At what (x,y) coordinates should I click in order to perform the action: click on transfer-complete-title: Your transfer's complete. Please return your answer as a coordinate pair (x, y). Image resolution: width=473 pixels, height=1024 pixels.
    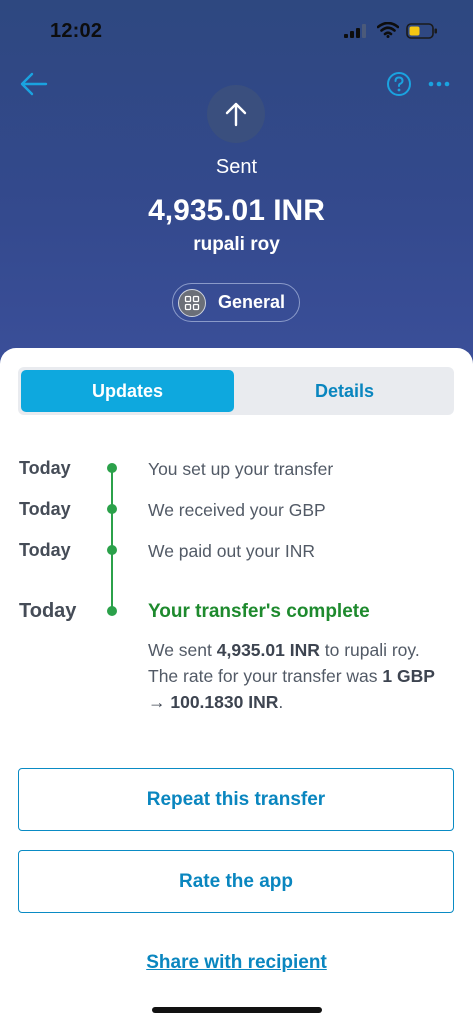
    Looking at the image, I should click on (259, 611).